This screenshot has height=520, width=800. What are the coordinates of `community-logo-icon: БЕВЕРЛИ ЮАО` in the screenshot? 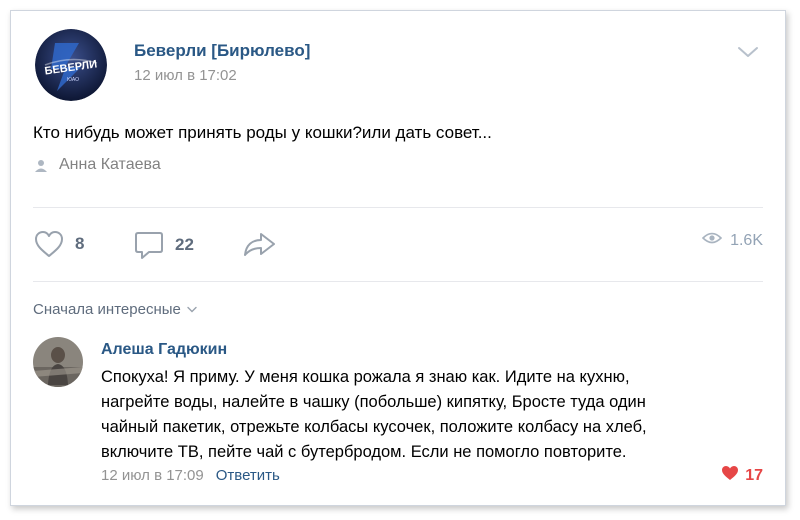 It's located at (71, 65).